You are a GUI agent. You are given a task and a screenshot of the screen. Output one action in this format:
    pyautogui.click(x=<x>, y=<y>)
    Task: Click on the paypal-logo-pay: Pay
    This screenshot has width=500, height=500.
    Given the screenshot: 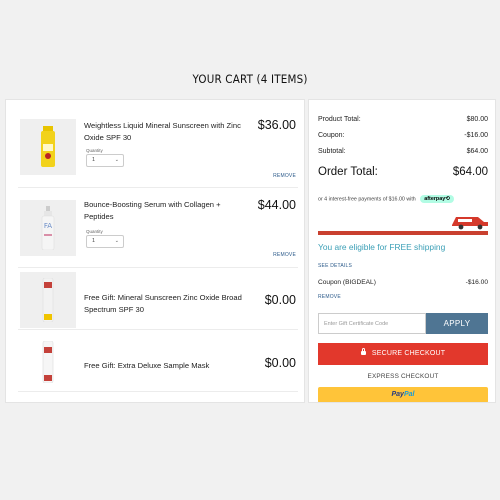 What is the action you would take?
    pyautogui.click(x=397, y=394)
    